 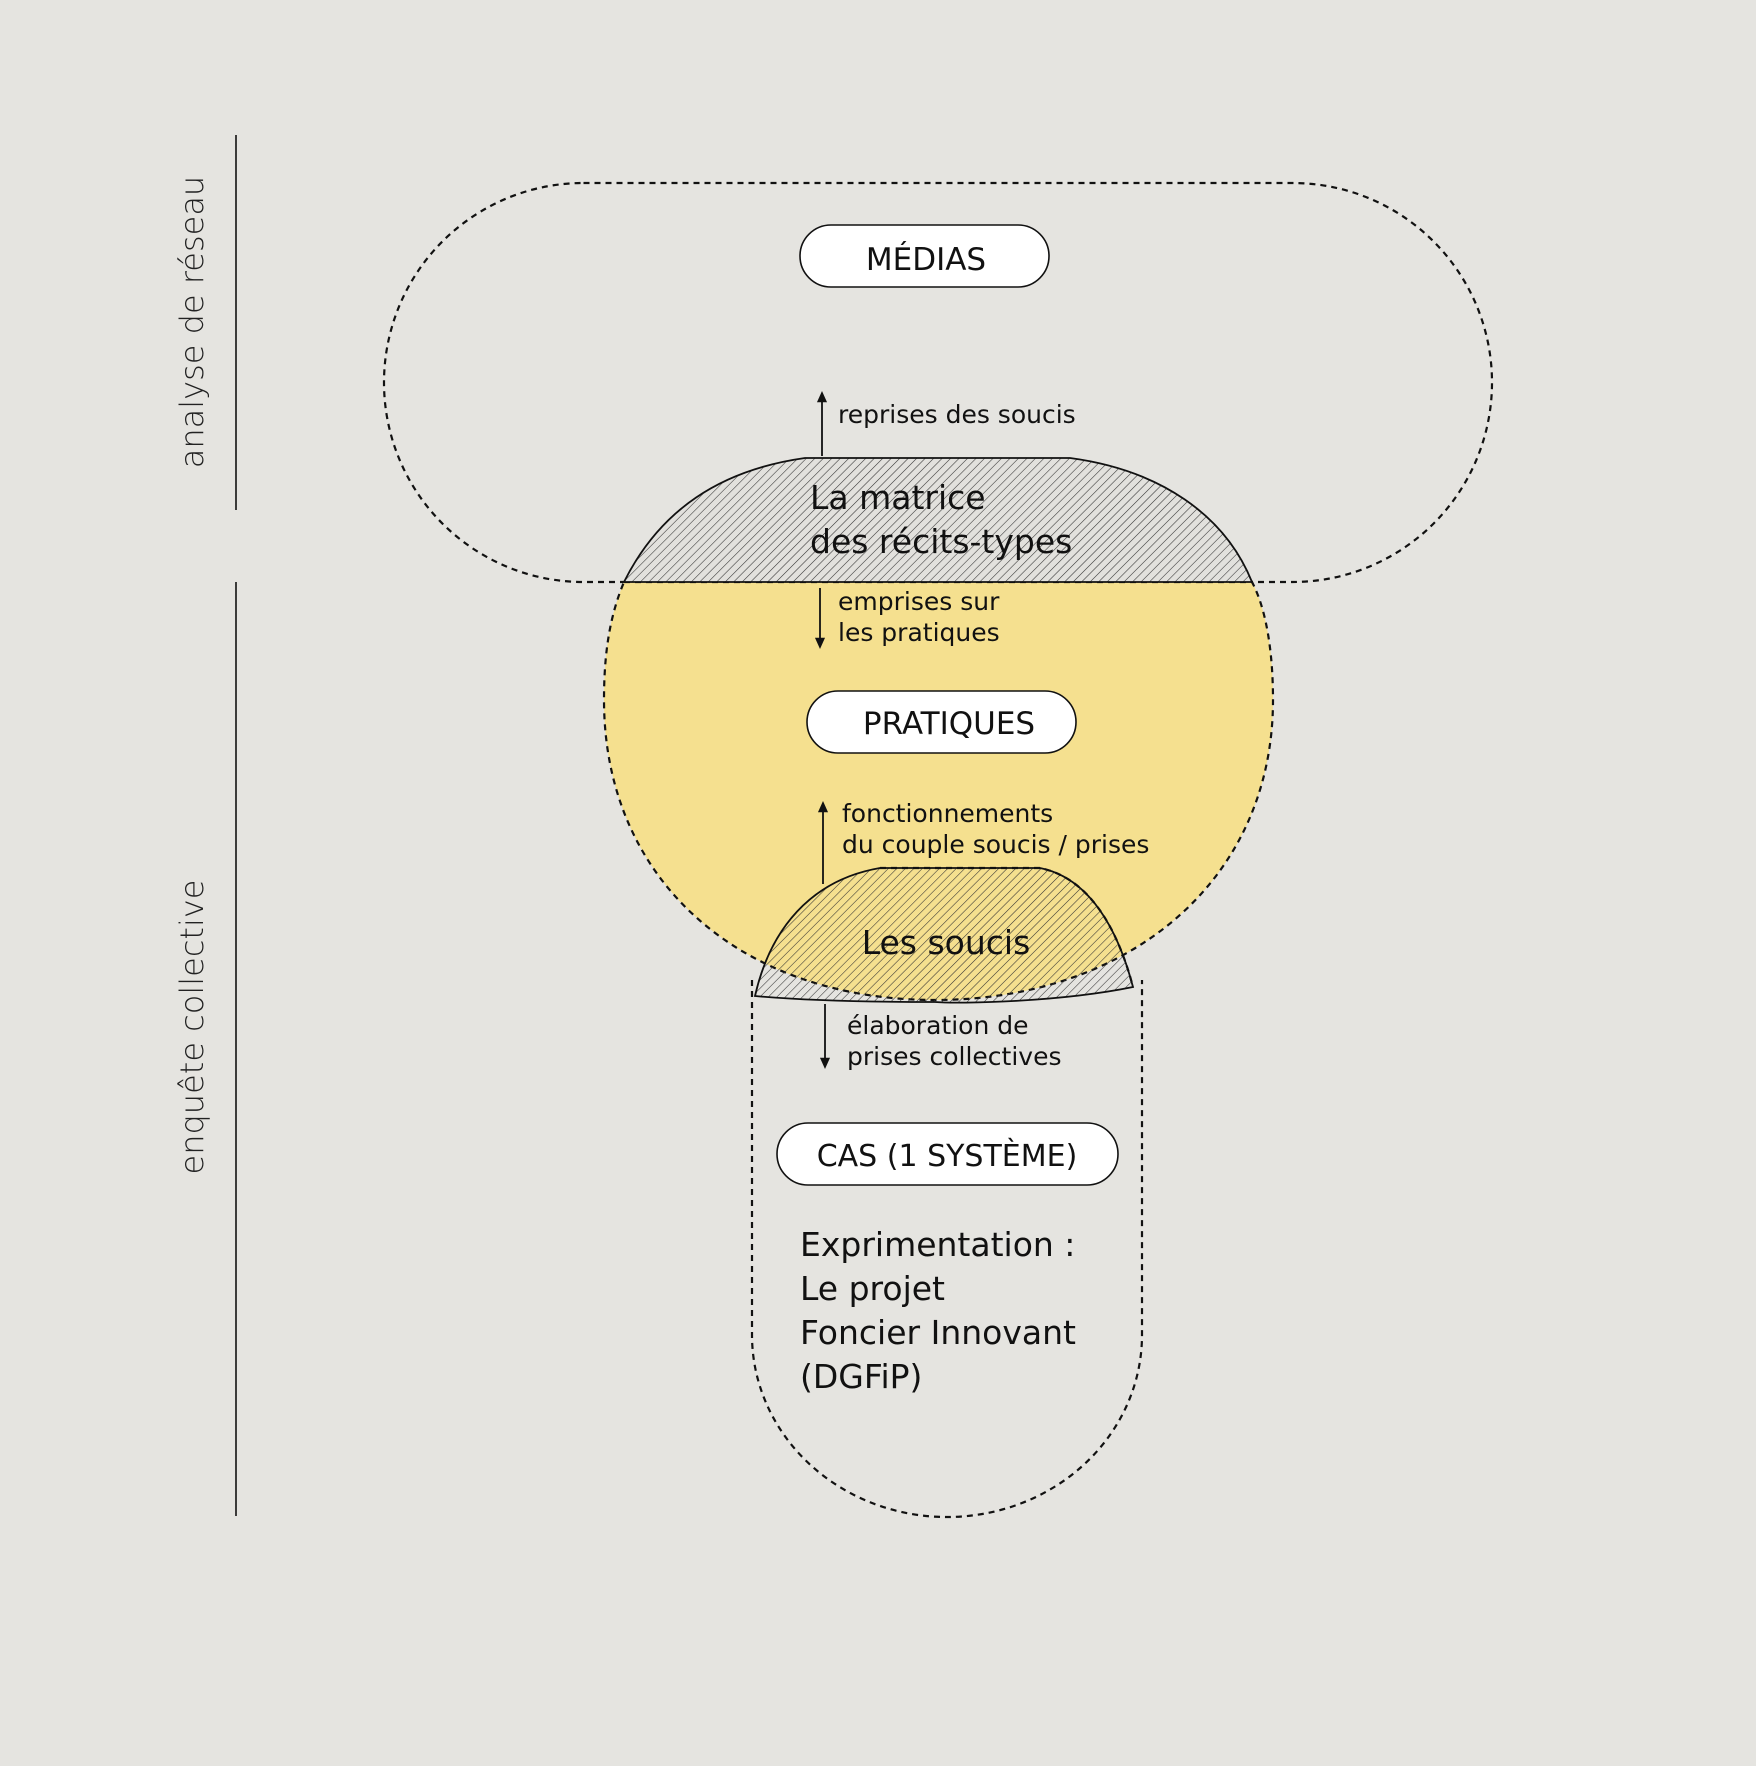 What do you see at coordinates (898, 497) in the screenshot?
I see `matrice-title-line1: La matrice` at bounding box center [898, 497].